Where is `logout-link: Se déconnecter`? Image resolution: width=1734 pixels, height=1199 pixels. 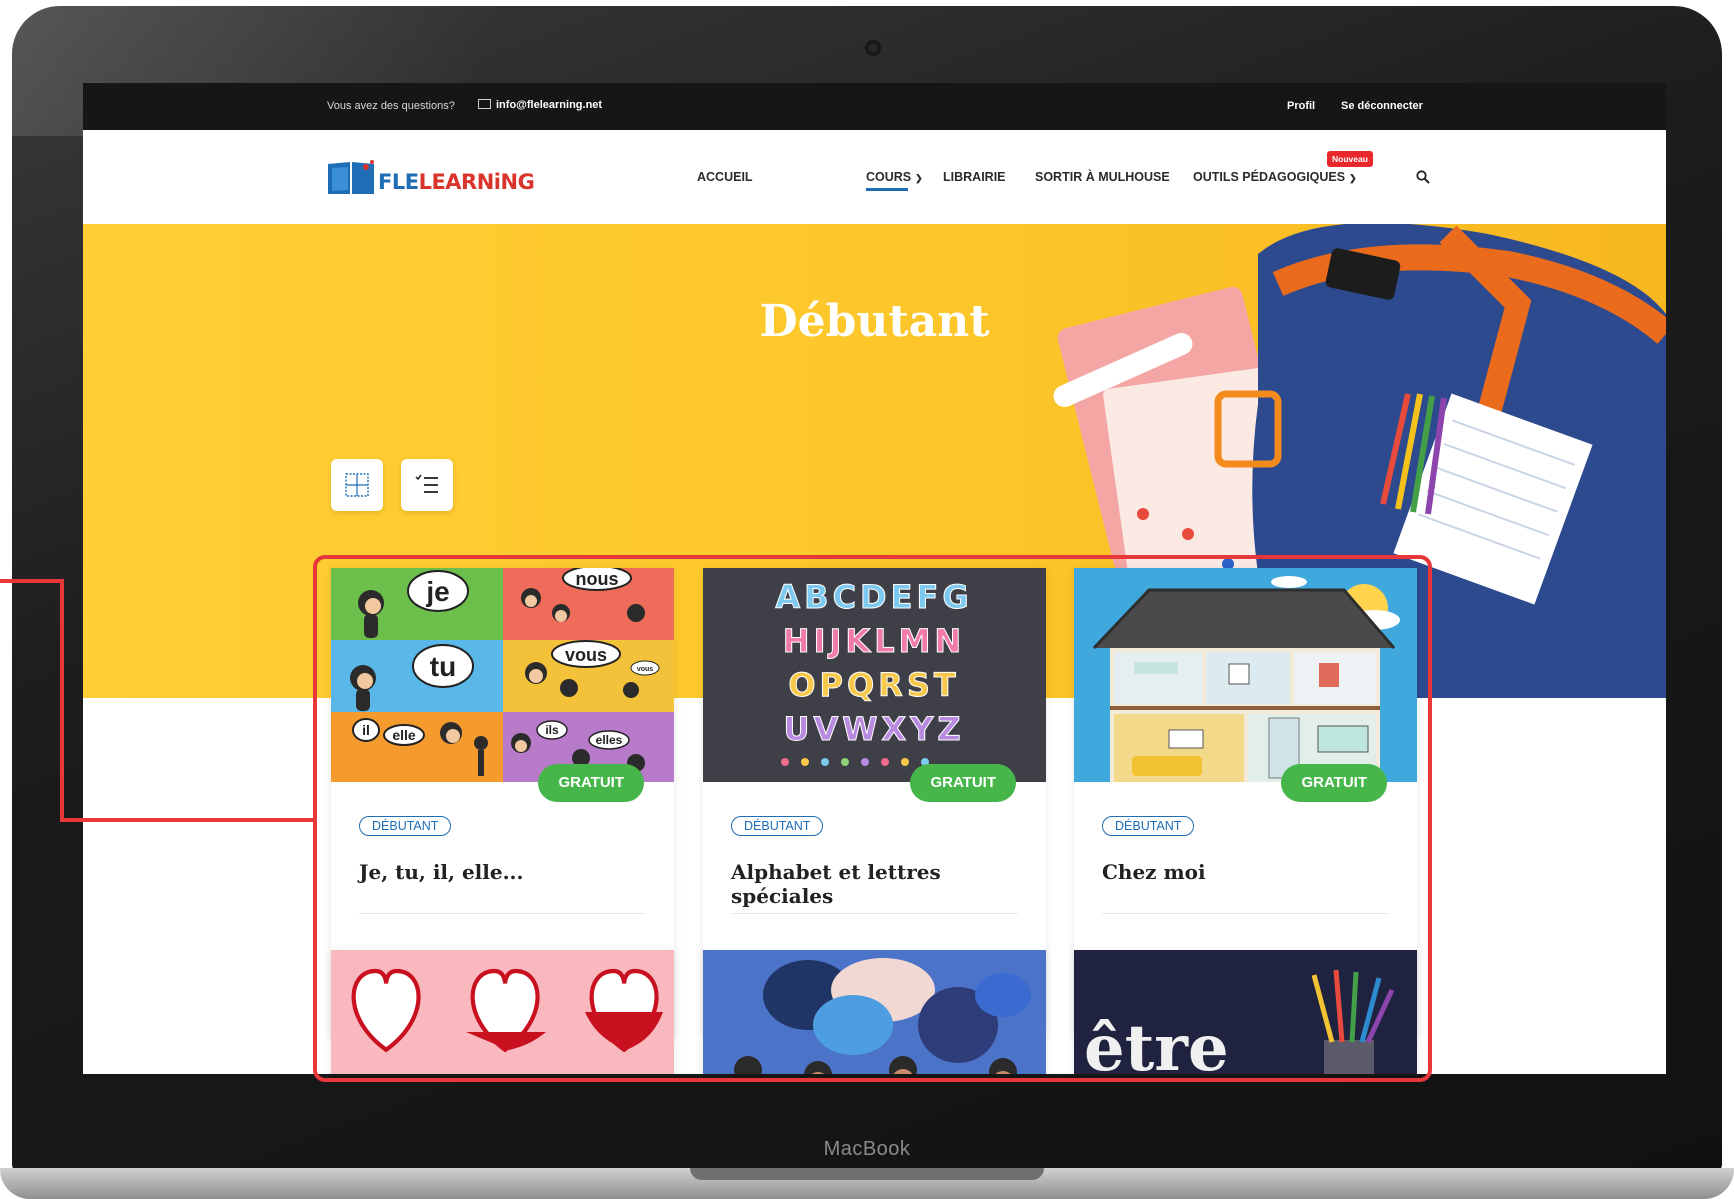
logout-link: Se déconnecter is located at coordinates (1382, 106).